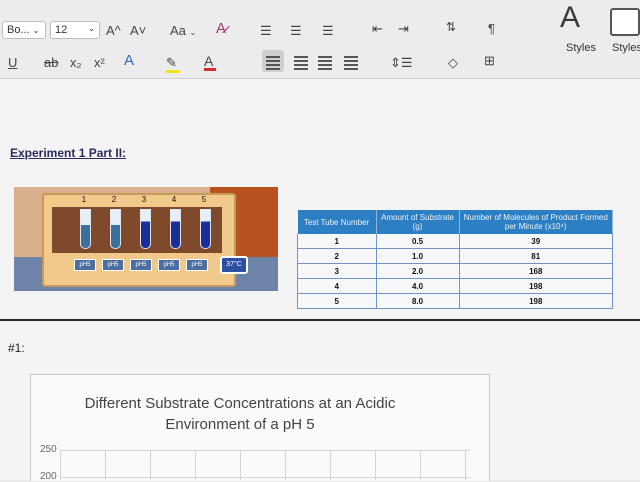 The image size is (640, 482). Describe the element at coordinates (536, 271) in the screenshot. I see `table-cell: 168` at that location.